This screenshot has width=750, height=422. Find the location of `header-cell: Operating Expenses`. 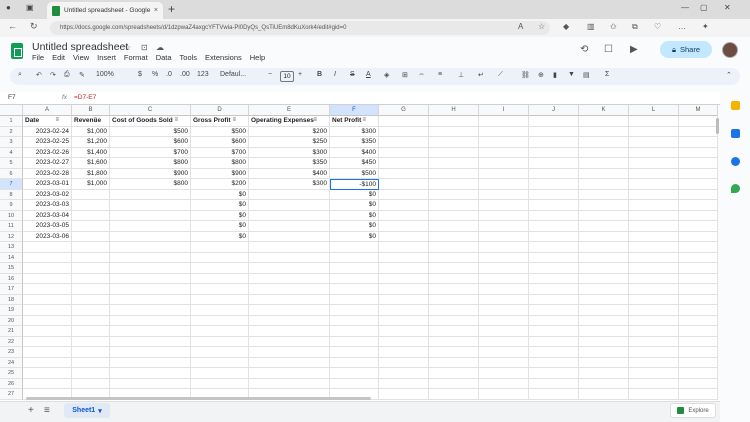

header-cell: Operating Expenses is located at coordinates (289, 121).